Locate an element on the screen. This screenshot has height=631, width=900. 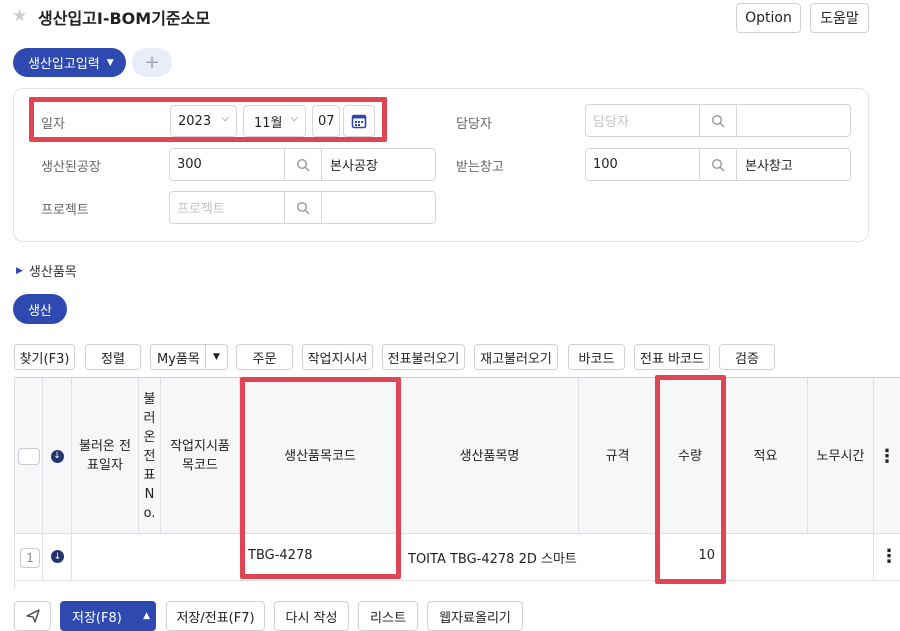
column-menu-icon: ⋮ is located at coordinates (887, 456).